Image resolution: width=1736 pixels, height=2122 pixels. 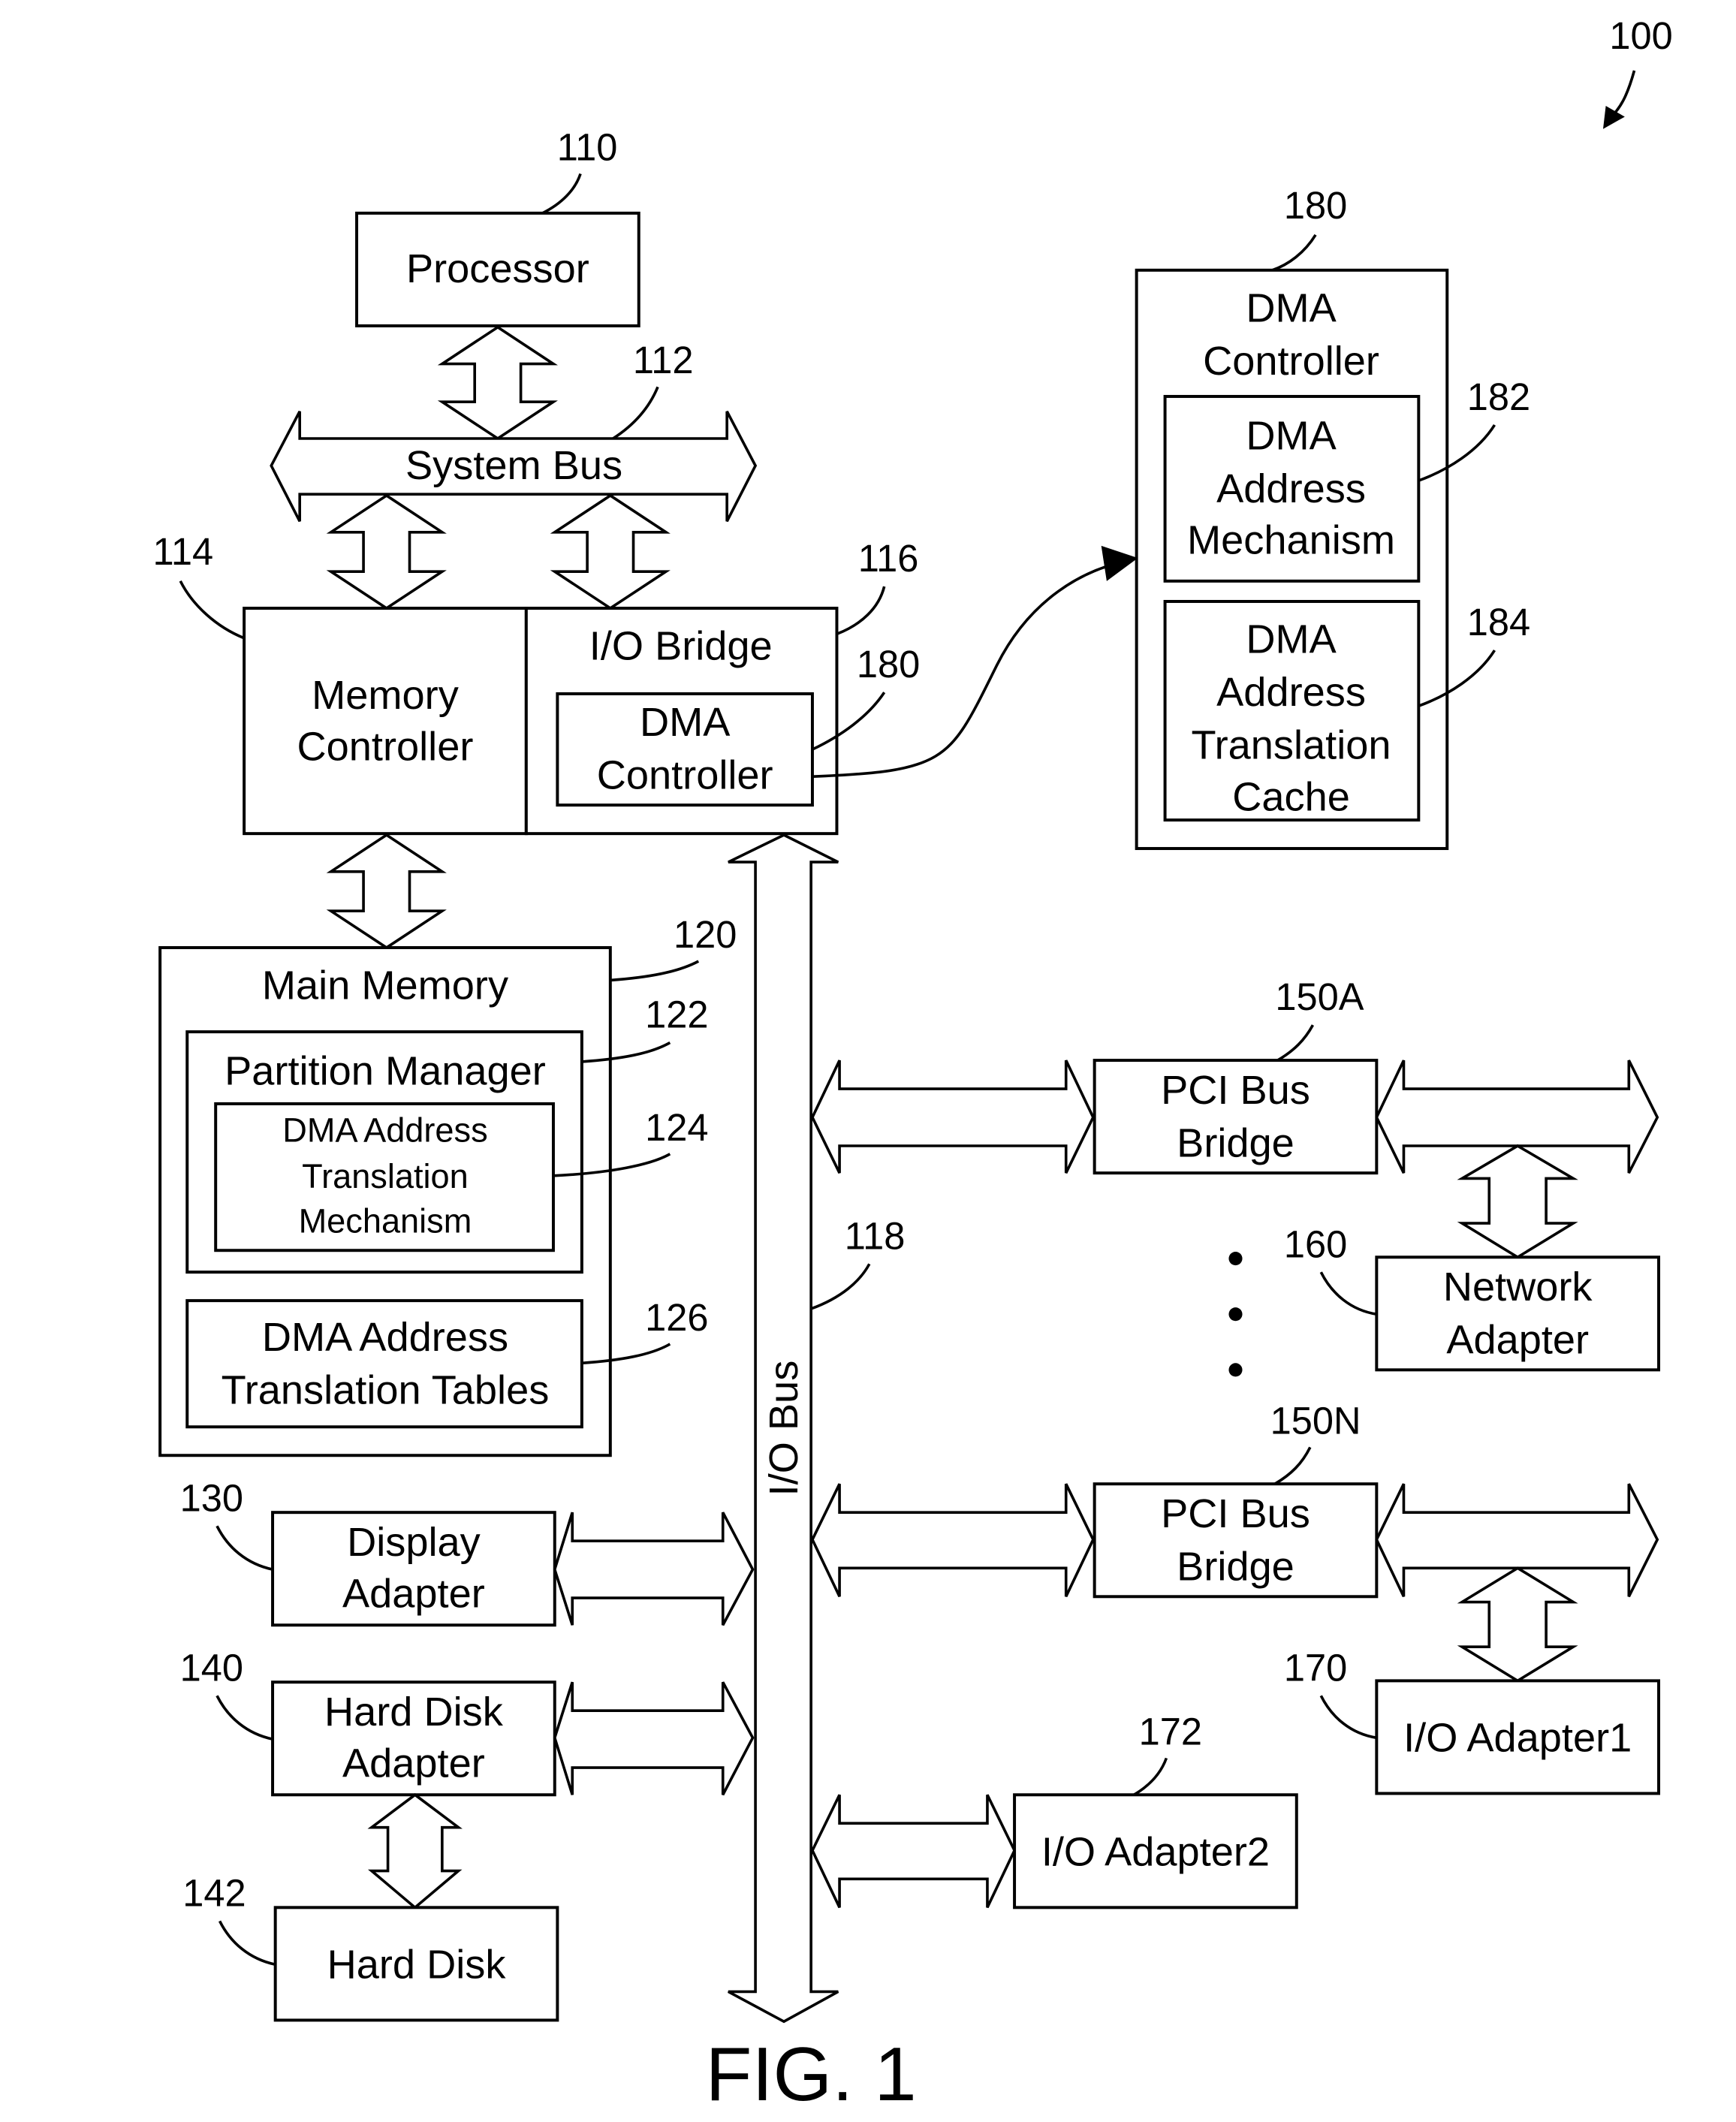 I want to click on ref-118: 118, so click(x=875, y=1235).